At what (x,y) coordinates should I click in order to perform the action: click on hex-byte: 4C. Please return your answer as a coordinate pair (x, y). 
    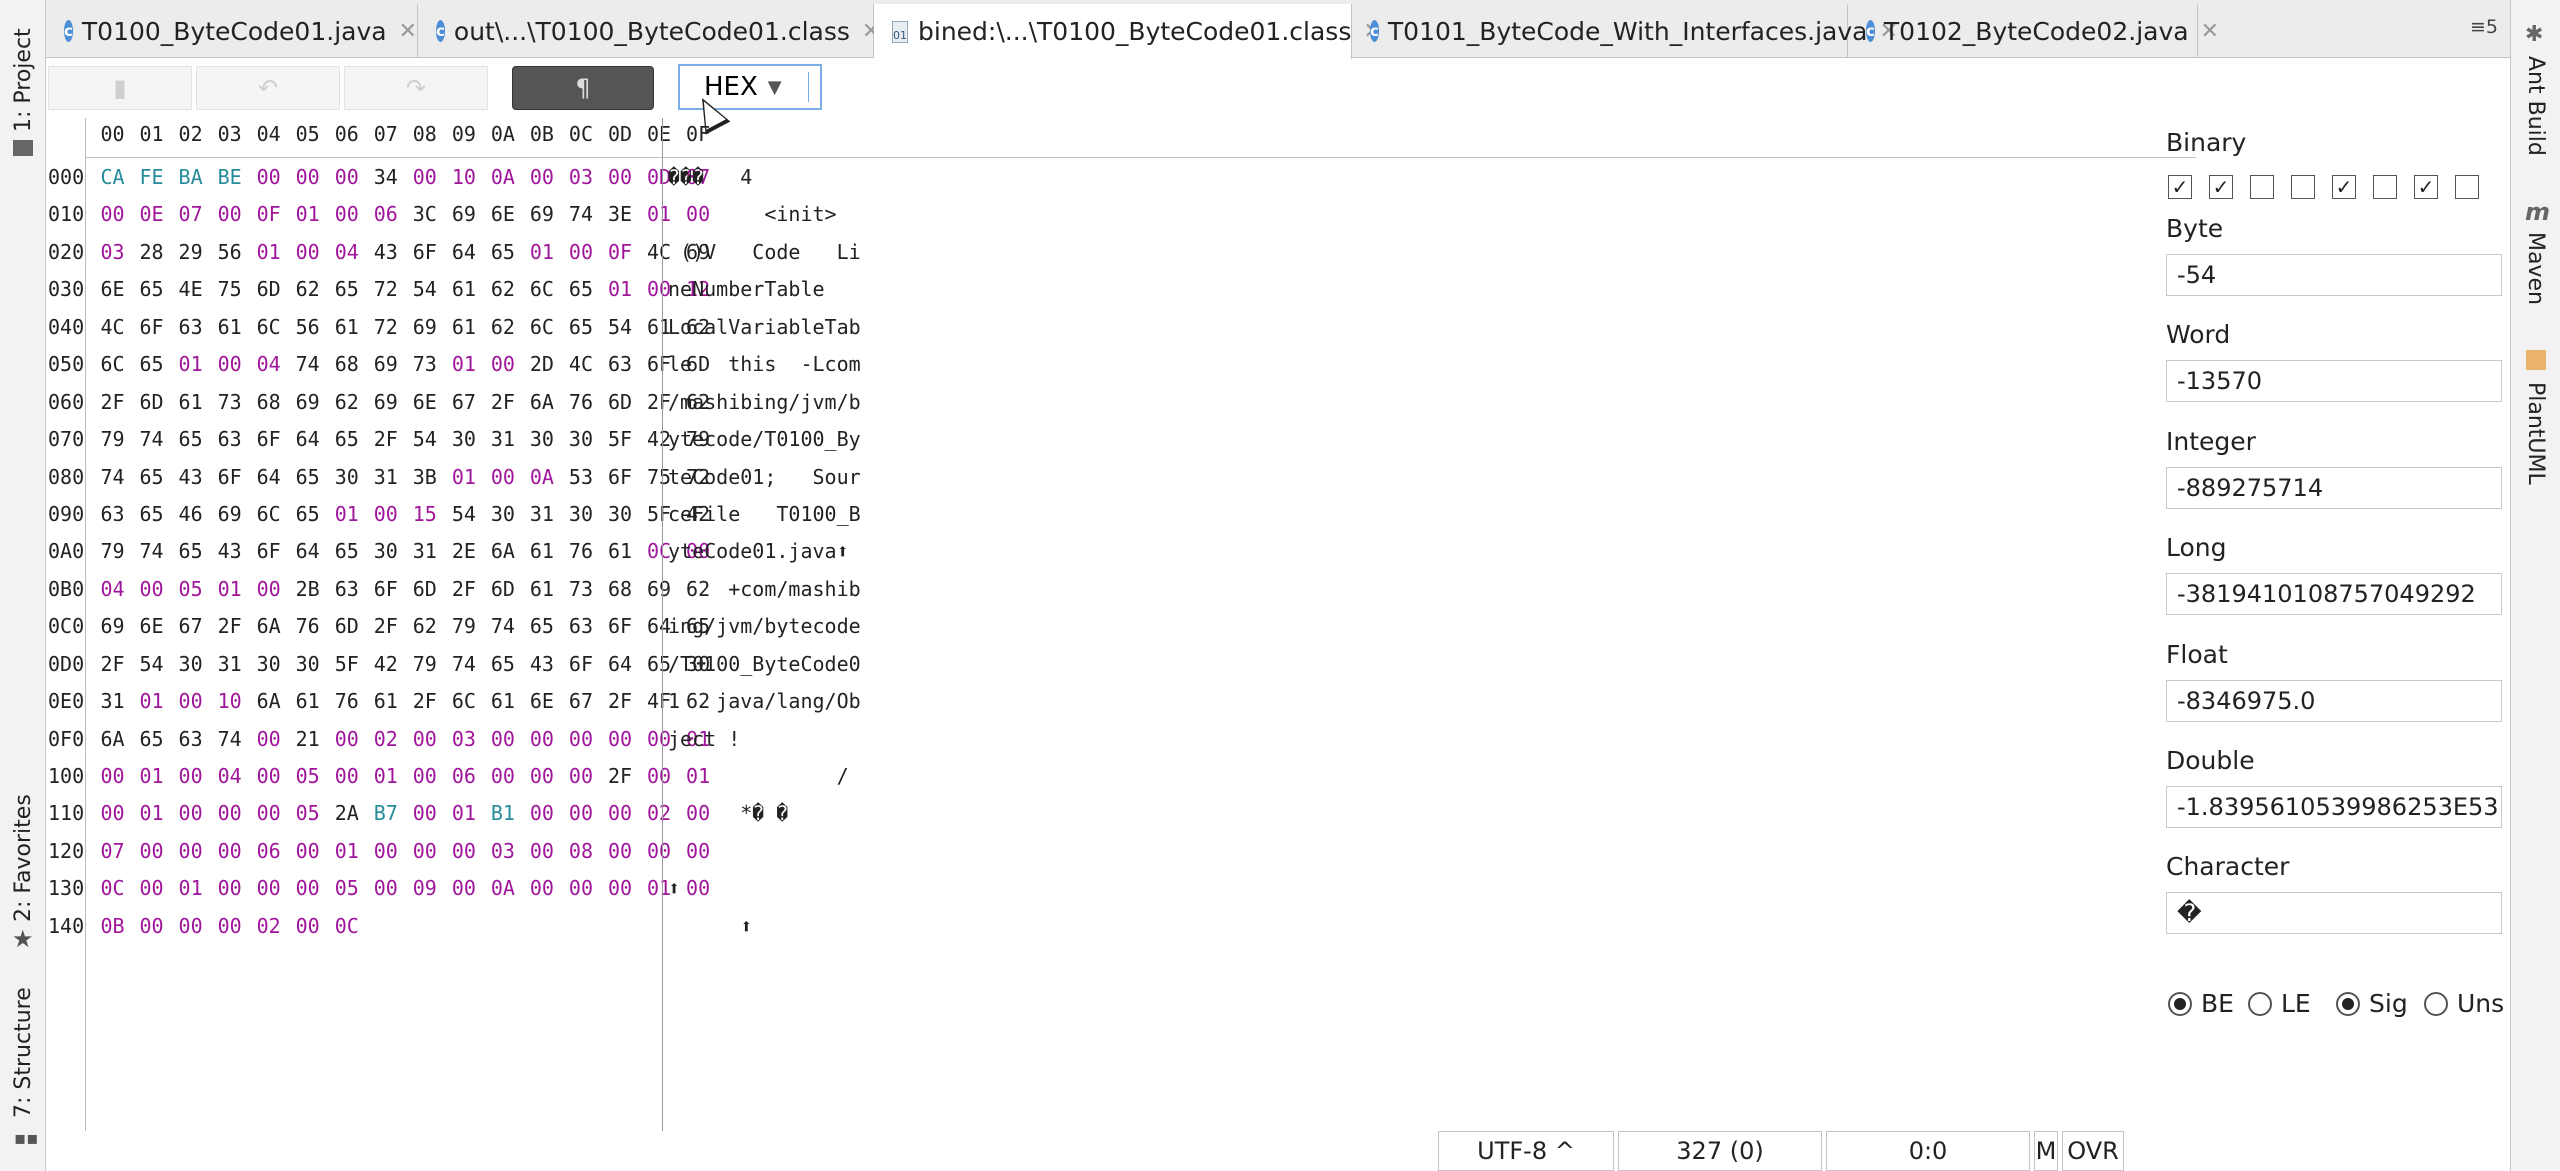
    Looking at the image, I should click on (580, 364).